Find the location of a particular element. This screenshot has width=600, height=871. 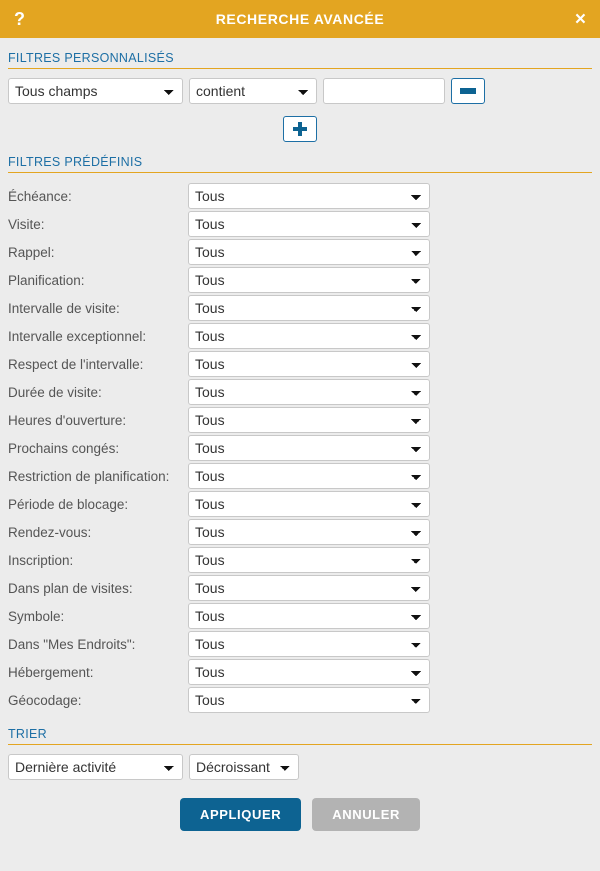

predefined-filter-row: Géocodage: Tous is located at coordinates (300, 700).